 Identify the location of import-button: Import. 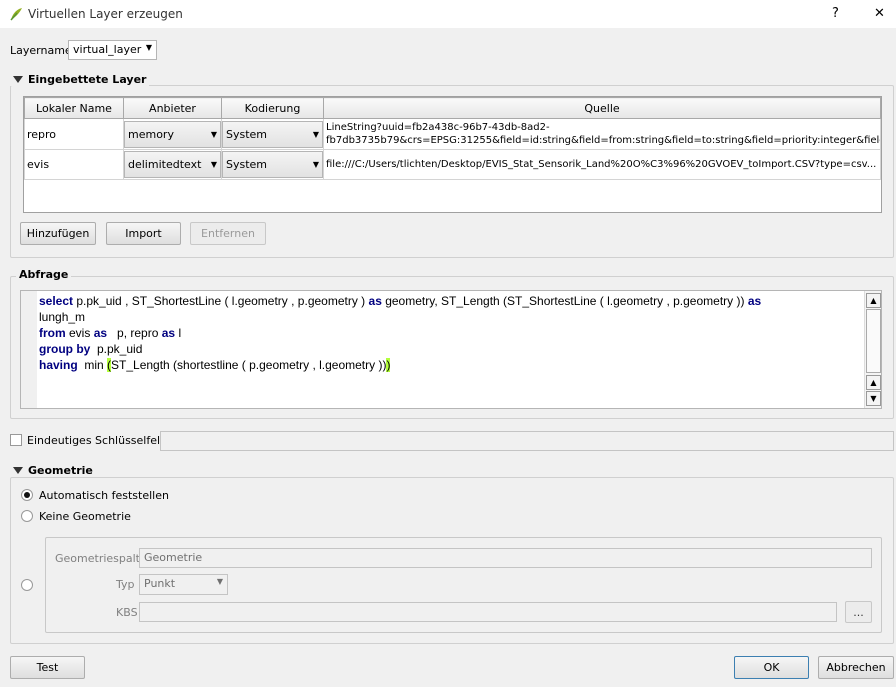
(143, 233).